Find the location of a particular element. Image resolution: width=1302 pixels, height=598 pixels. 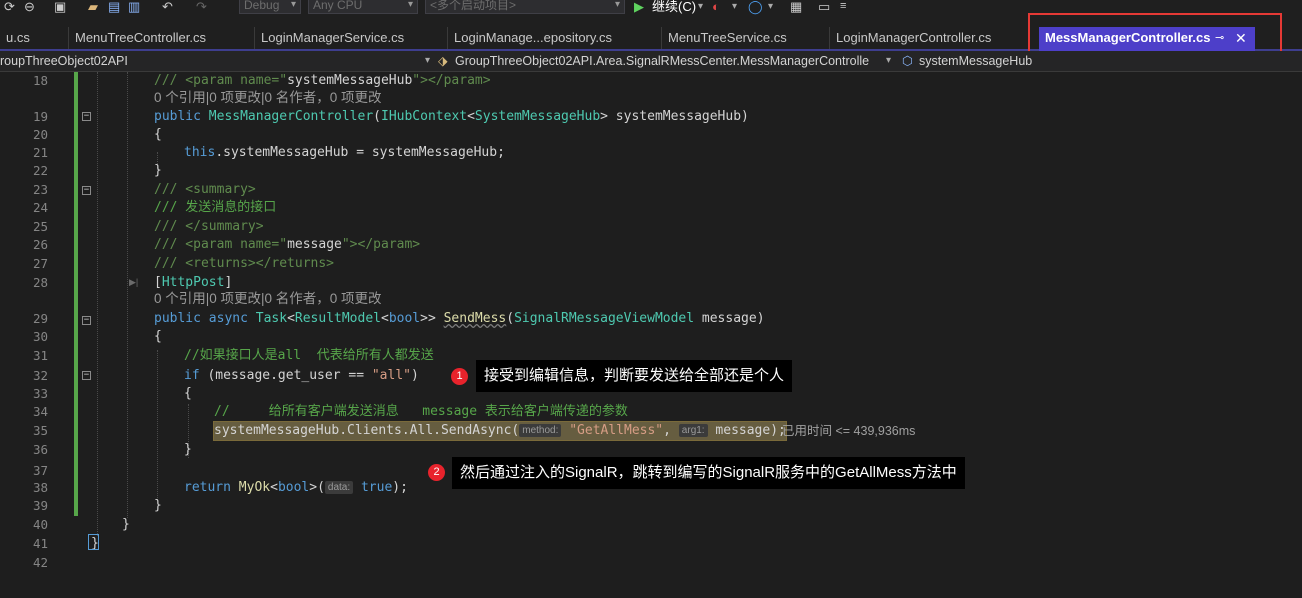

code-line: 25 /// </summary> is located at coordinates (651, 227).